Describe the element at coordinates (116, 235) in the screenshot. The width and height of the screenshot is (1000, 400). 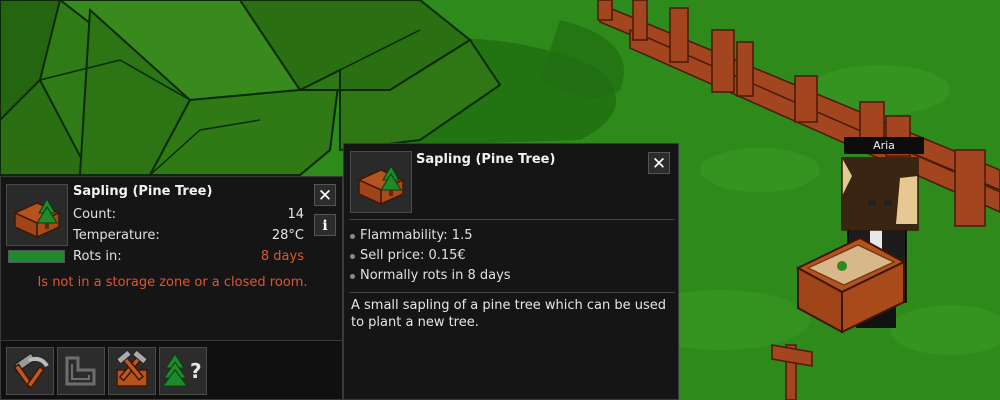
I see `temperature-label: Temperature:` at that location.